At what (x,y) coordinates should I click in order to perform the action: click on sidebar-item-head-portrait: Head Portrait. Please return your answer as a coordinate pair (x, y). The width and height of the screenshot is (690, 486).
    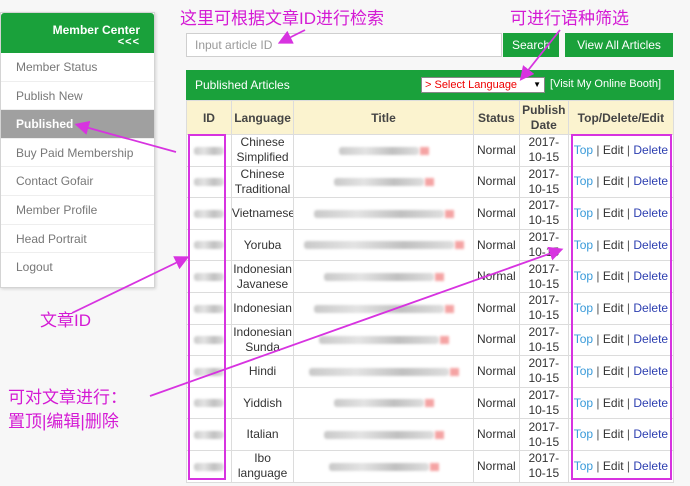
    Looking at the image, I should click on (77, 239).